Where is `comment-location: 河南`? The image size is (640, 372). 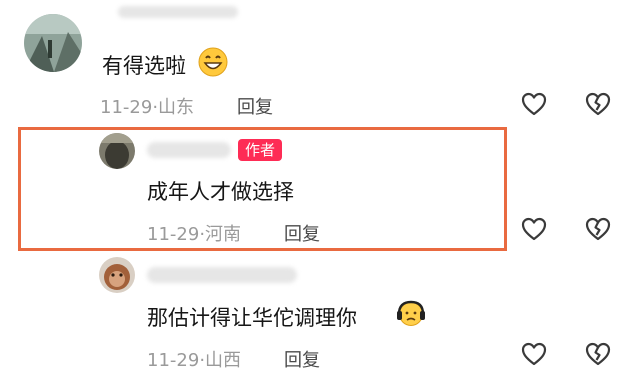 comment-location: 河南 is located at coordinates (223, 234).